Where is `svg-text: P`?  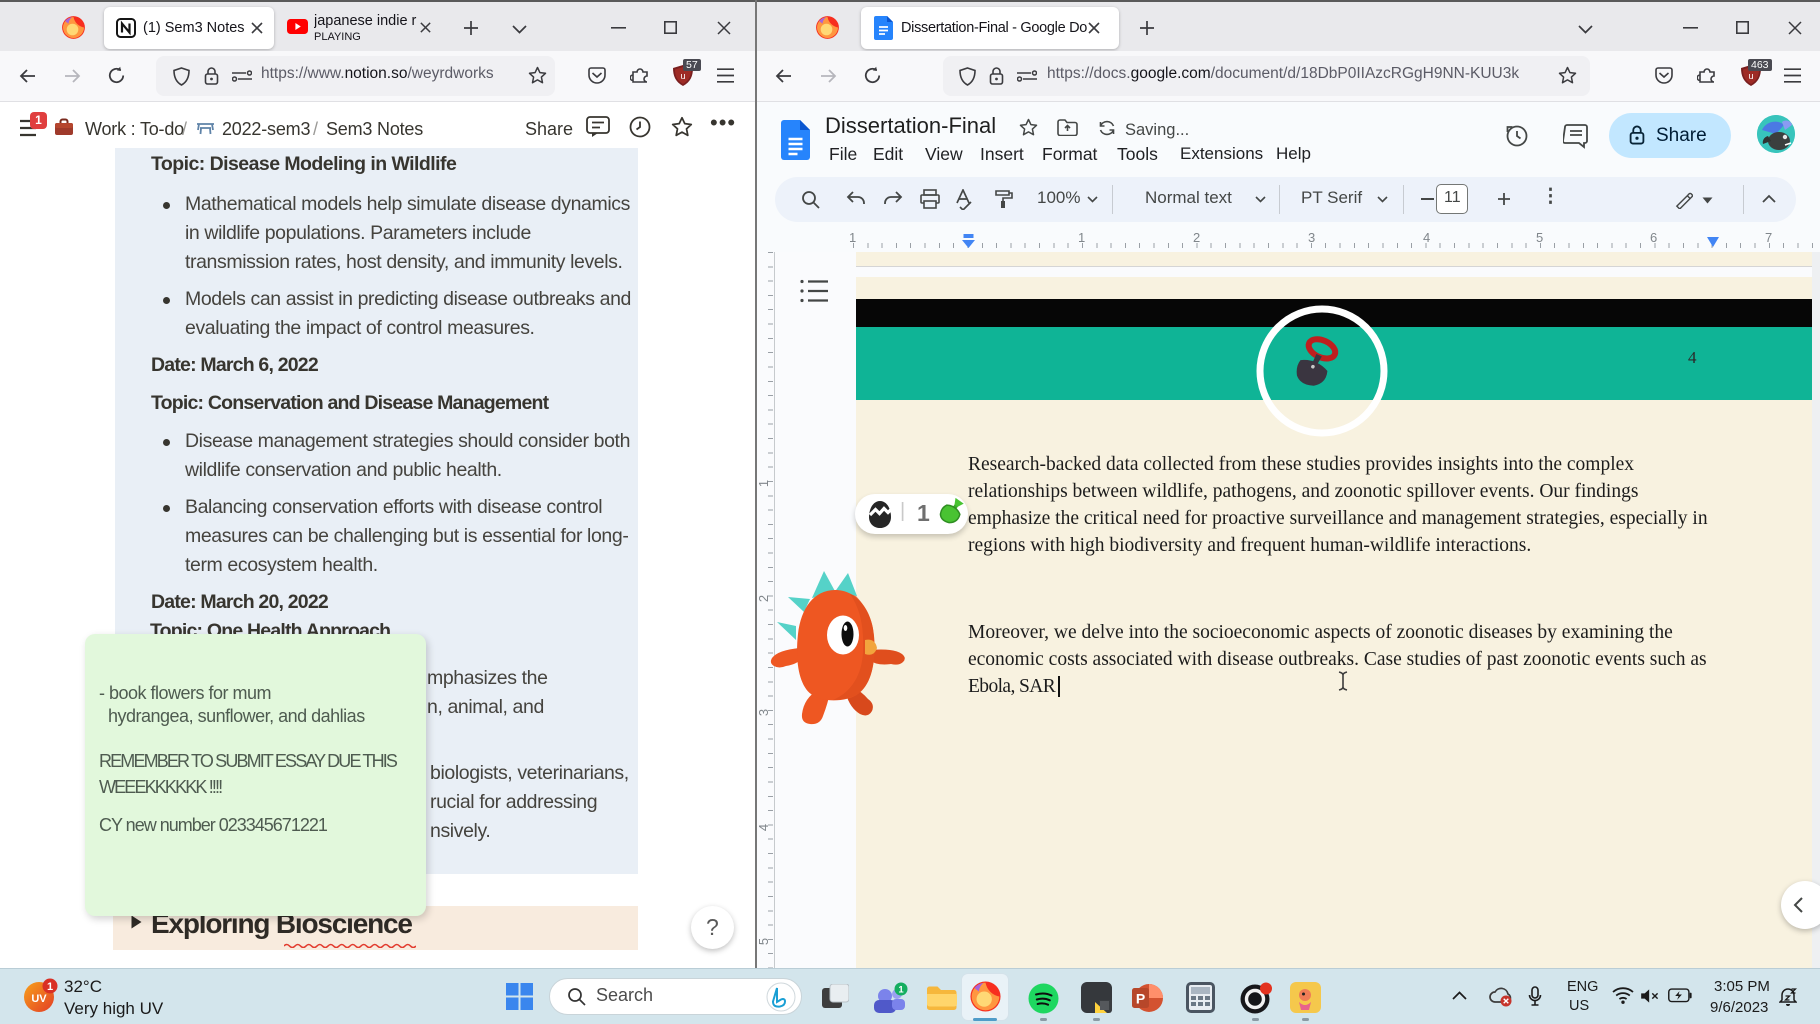 svg-text: P is located at coordinates (1140, 999).